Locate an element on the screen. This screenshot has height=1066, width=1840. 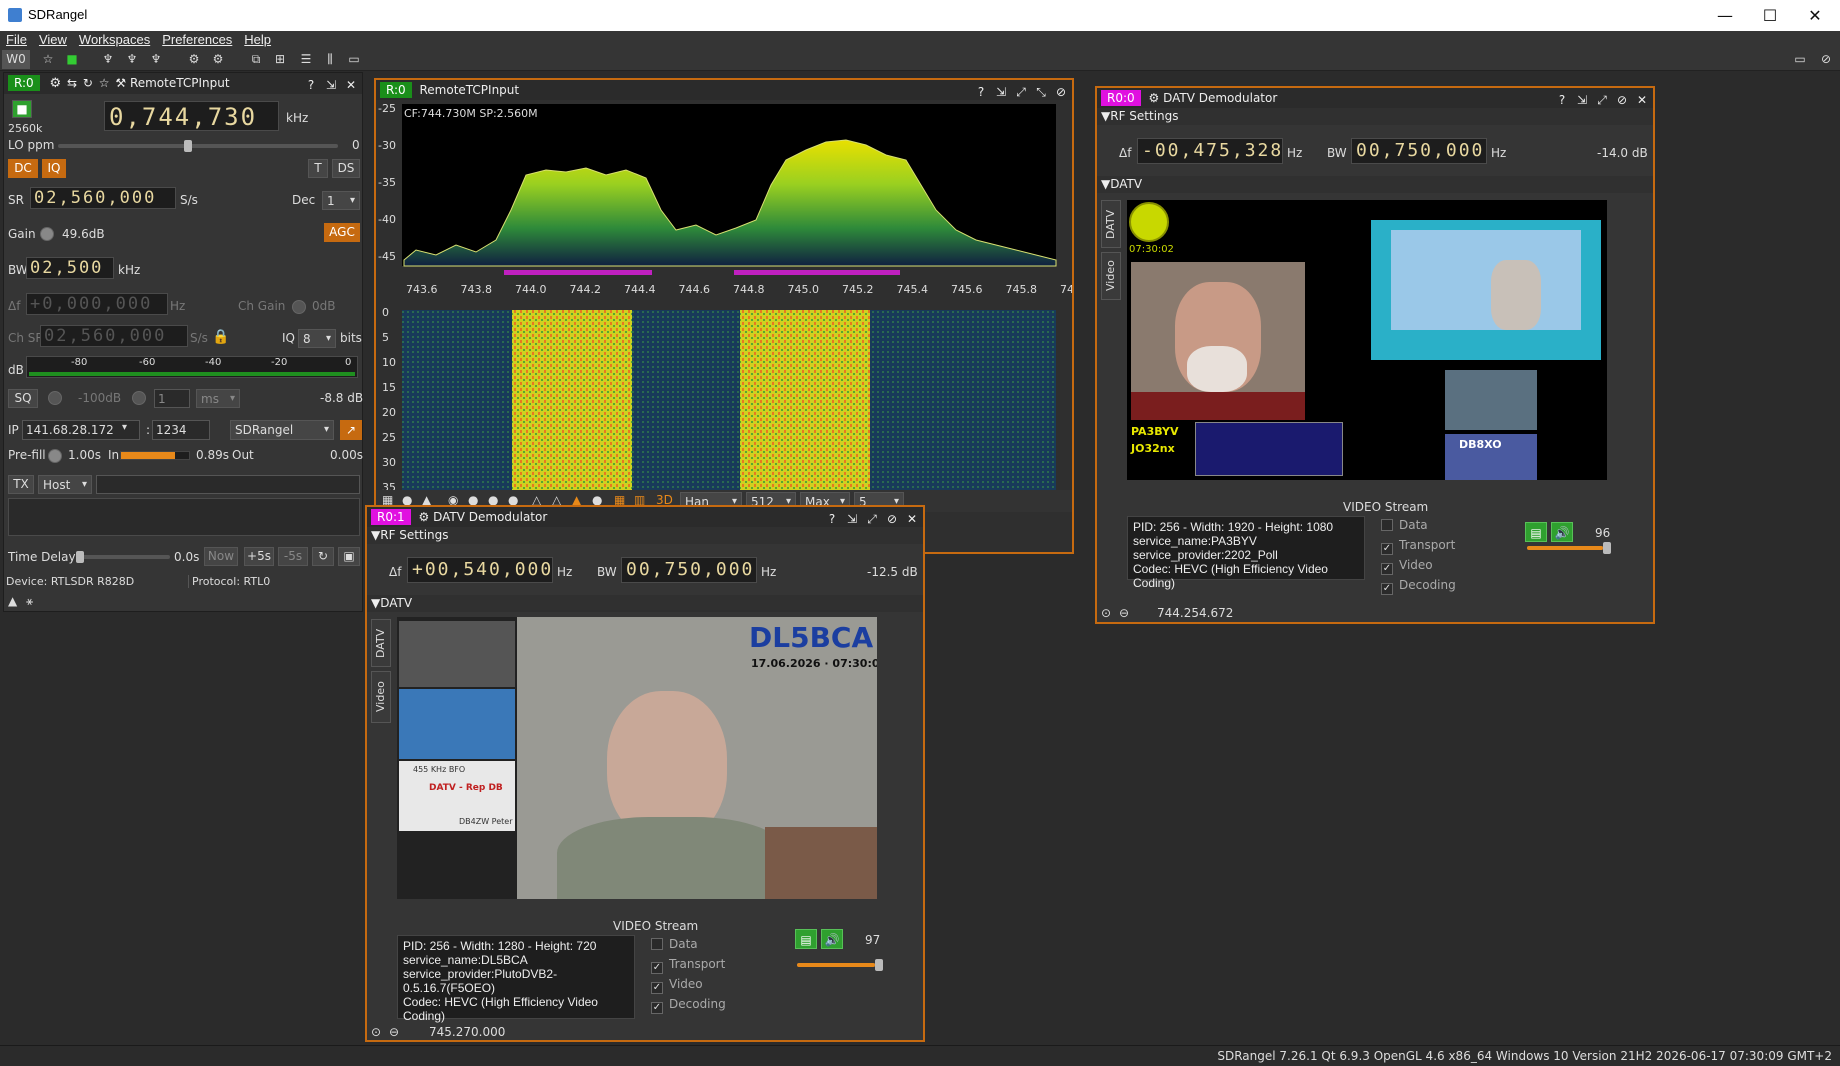
menu-view: View is located at coordinates (53, 40).